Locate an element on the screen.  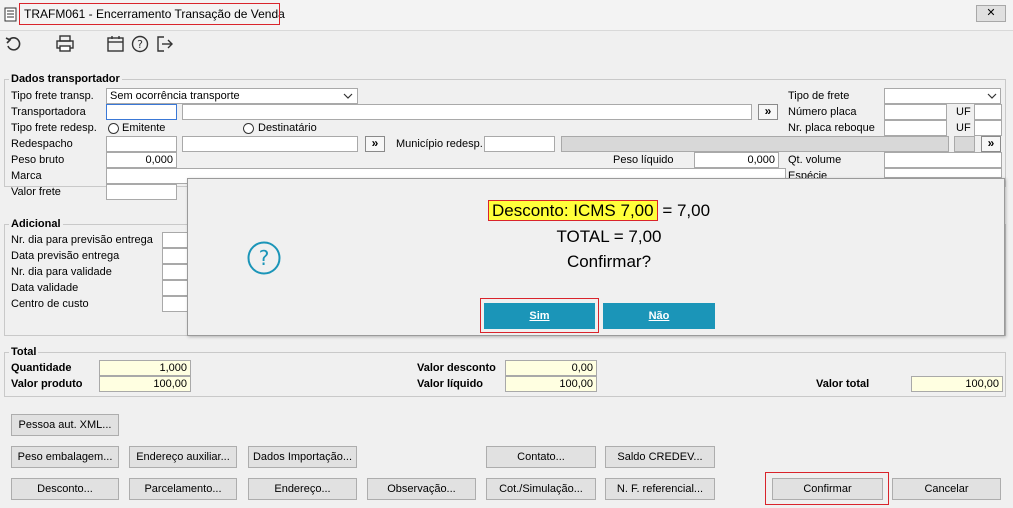
tipo-frete-transp-label: Tipo frete transp. is located at coordinates (52, 96).